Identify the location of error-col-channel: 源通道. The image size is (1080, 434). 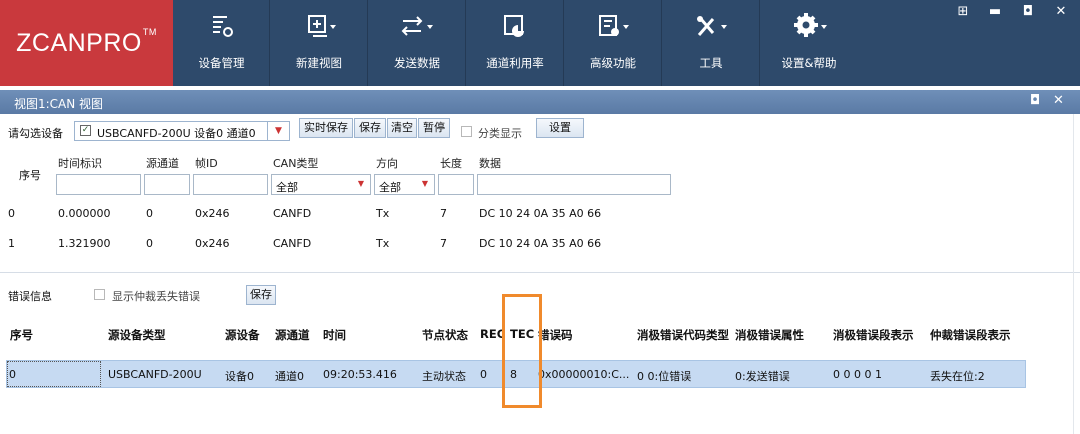
(292, 335).